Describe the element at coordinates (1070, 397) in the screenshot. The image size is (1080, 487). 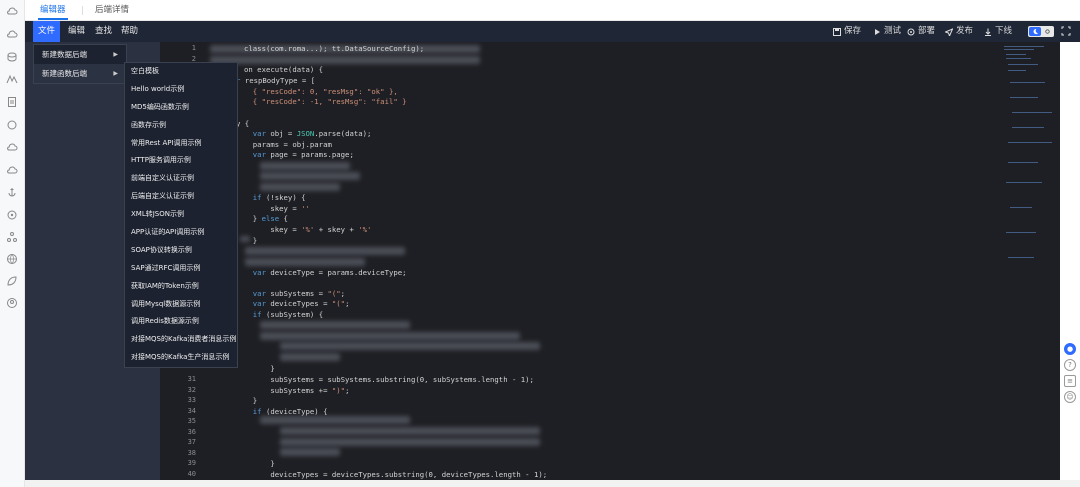
I see `feedback-icon: ☺` at that location.